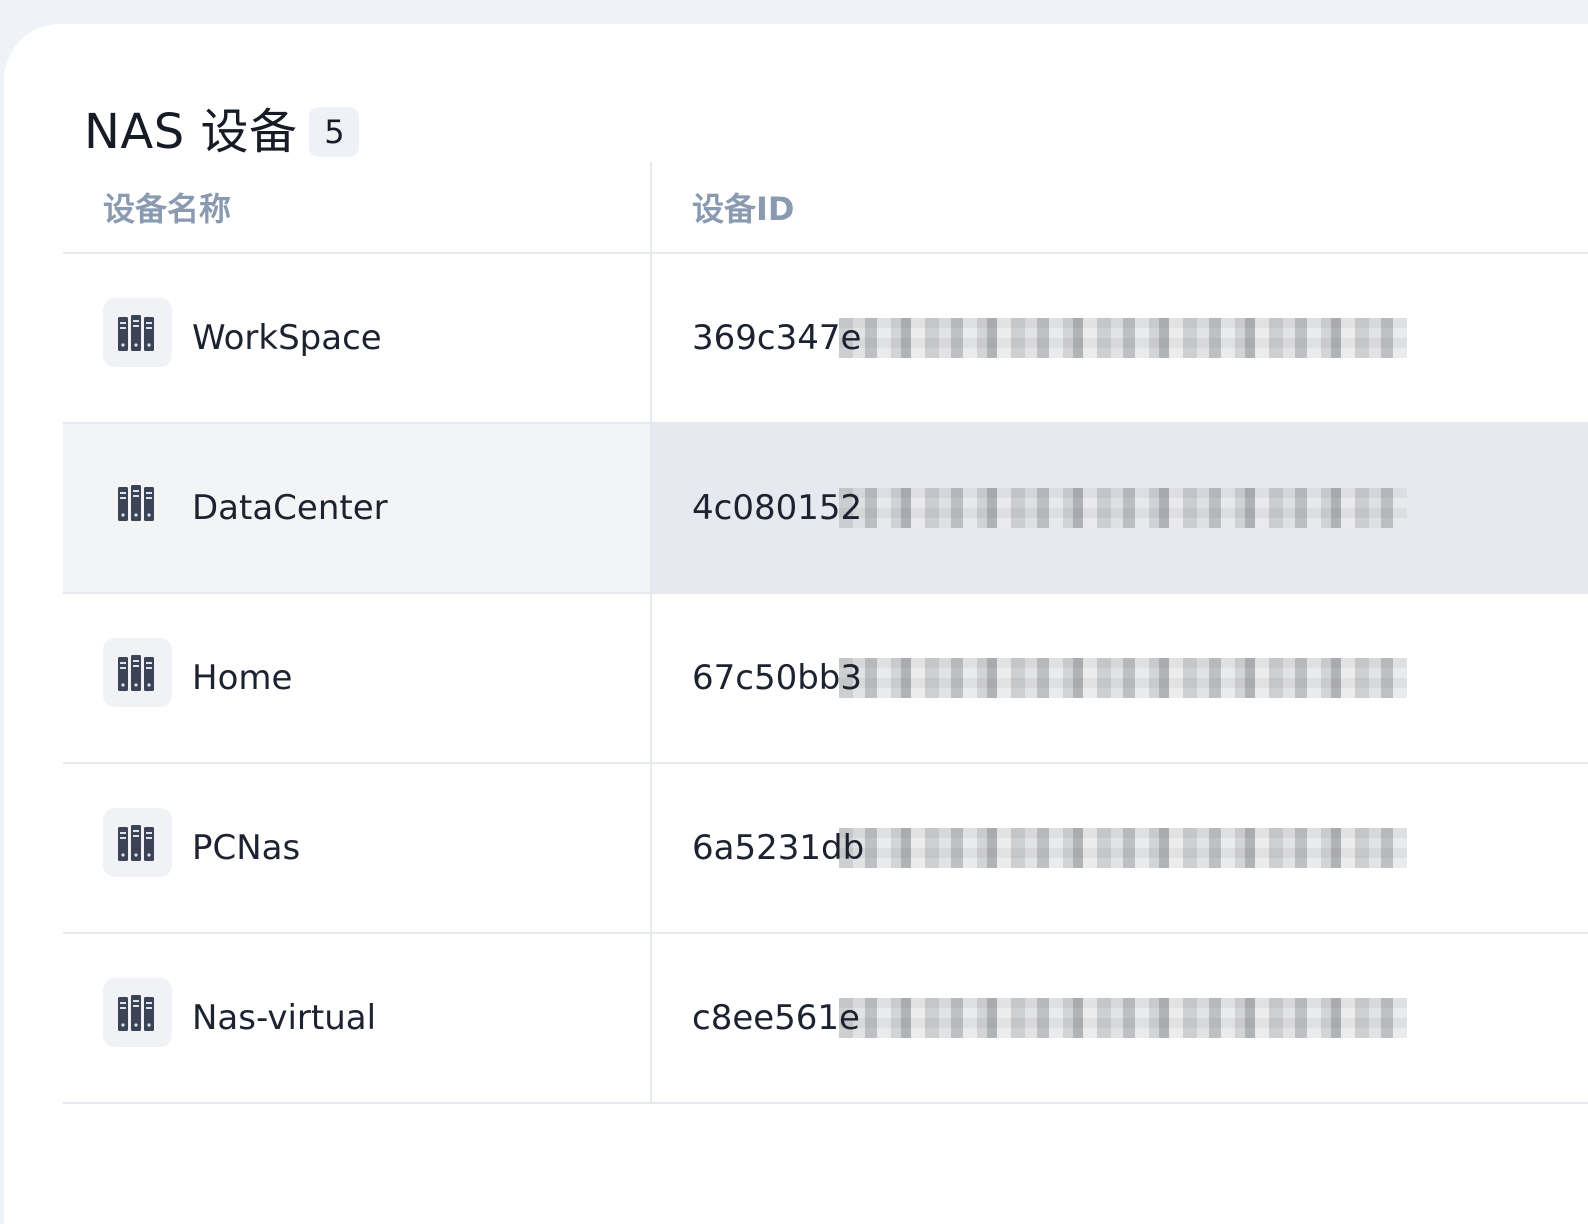 The height and width of the screenshot is (1224, 1588). I want to click on device-id: c8ee561e, so click(776, 1018).